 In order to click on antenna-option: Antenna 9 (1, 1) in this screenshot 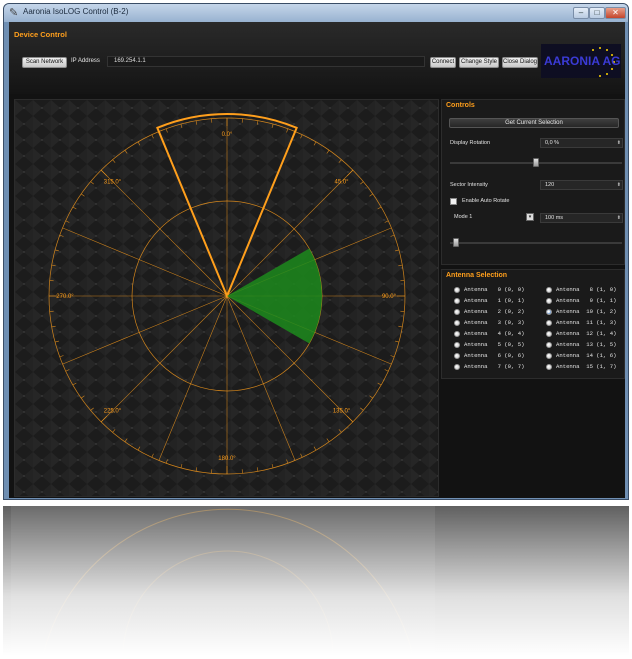, I will do `click(581, 301)`.